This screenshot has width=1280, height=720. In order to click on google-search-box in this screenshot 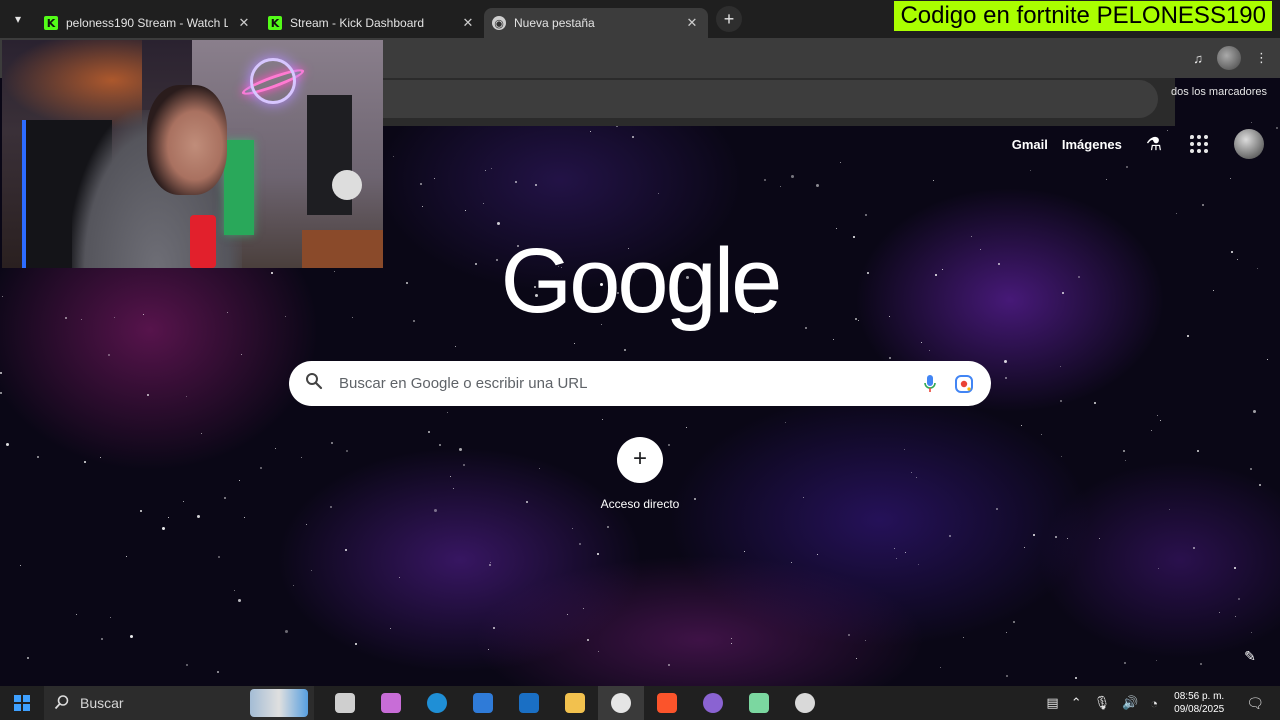, I will do `click(640, 383)`.